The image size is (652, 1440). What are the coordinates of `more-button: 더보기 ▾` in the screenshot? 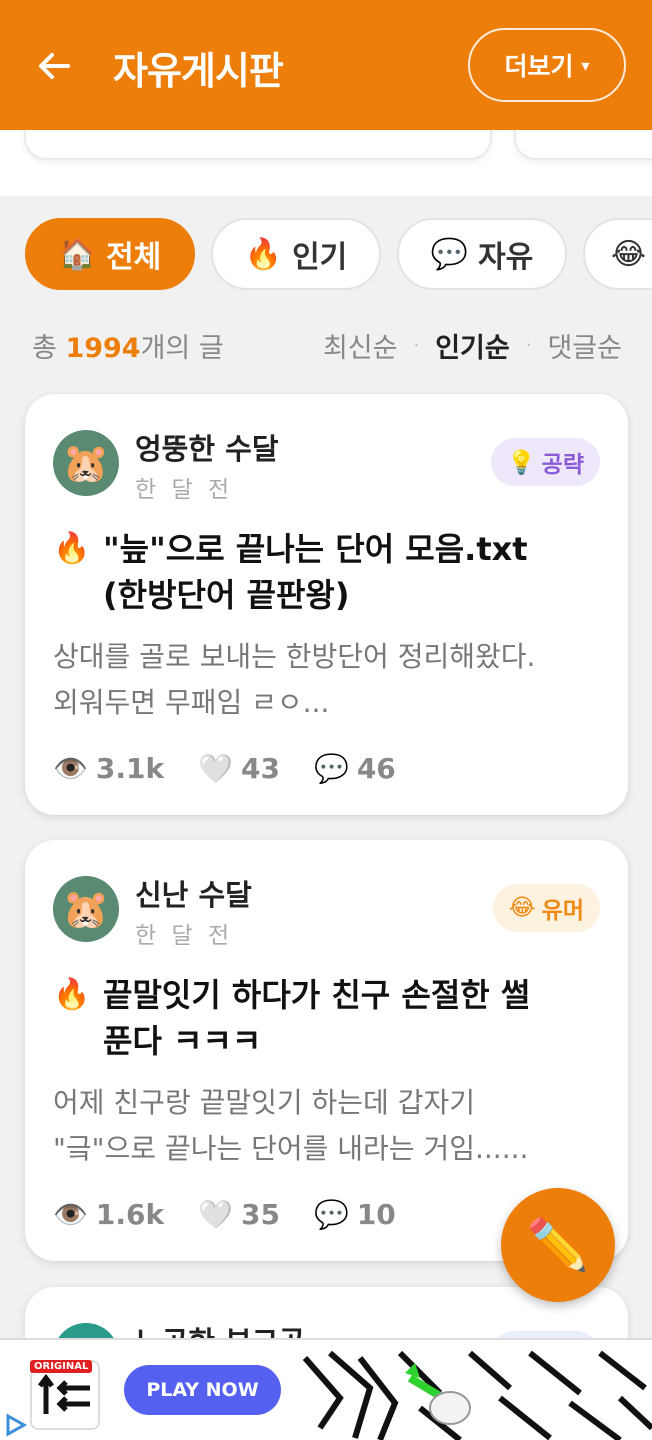 It's located at (547, 65).